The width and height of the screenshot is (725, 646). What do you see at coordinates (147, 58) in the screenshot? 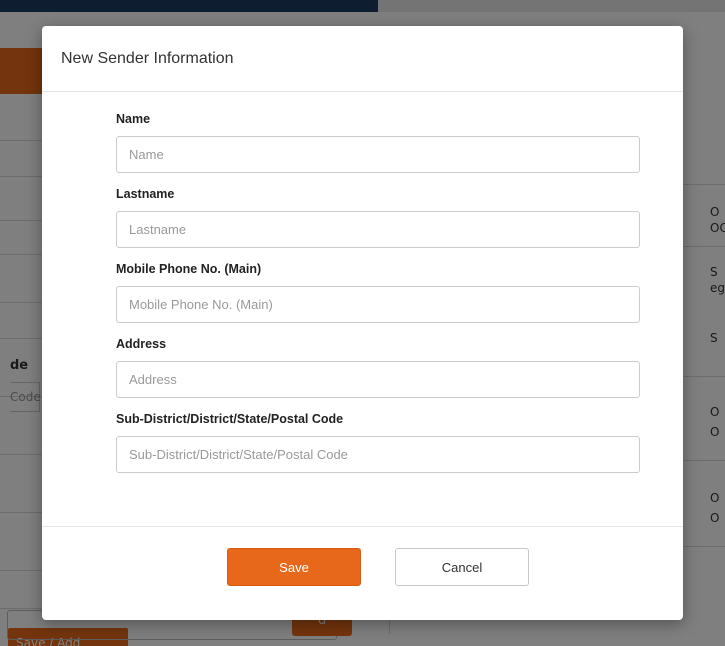
I see `dialog-title: New Sender Information` at bounding box center [147, 58].